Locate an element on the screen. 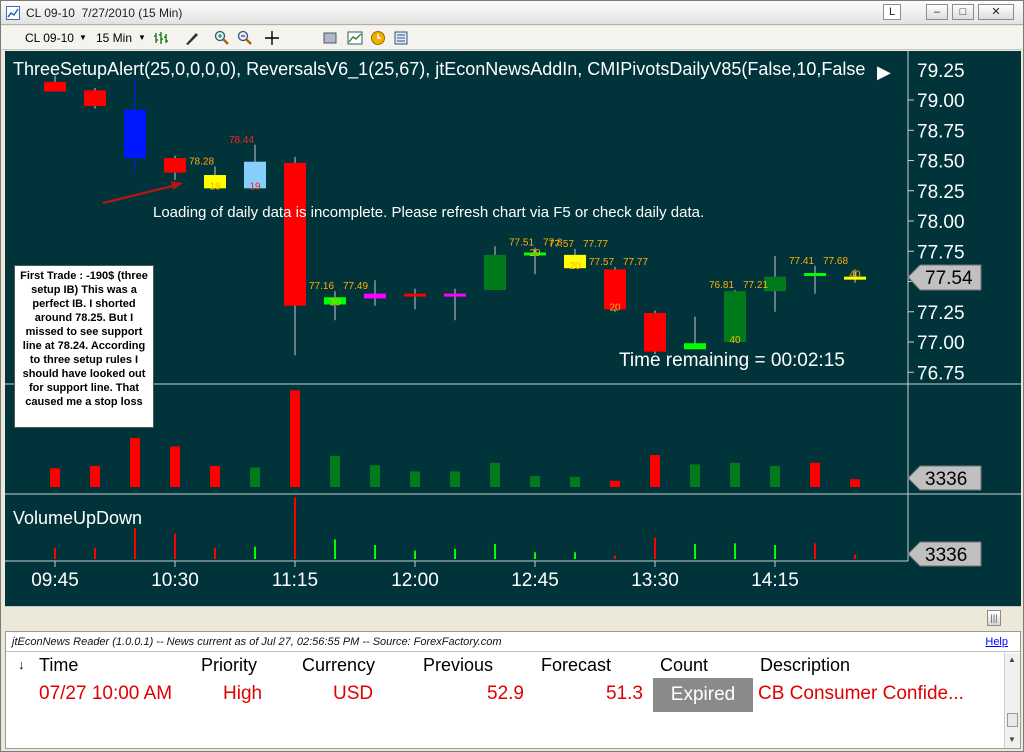 The width and height of the screenshot is (1024, 752). sort-arrow-icon: ↓ is located at coordinates (21, 664).